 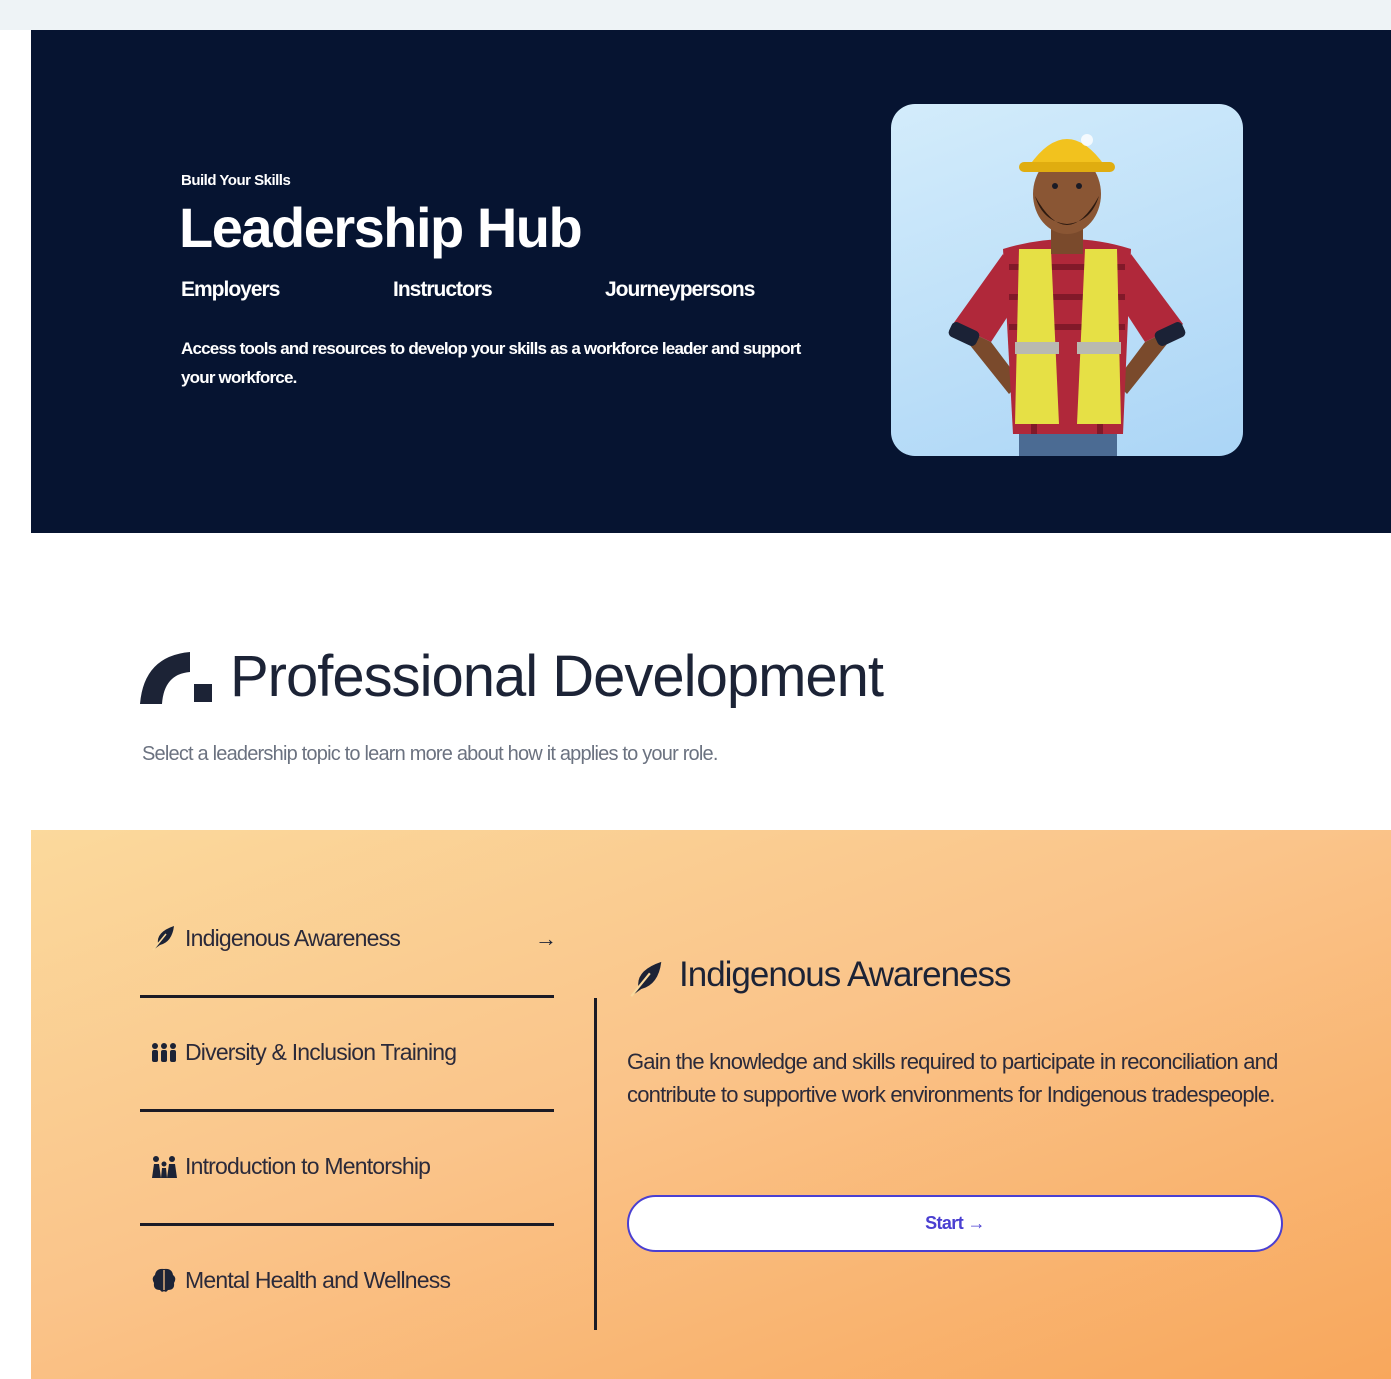 I want to click on hero-title: Leadership Hub, so click(x=381, y=227).